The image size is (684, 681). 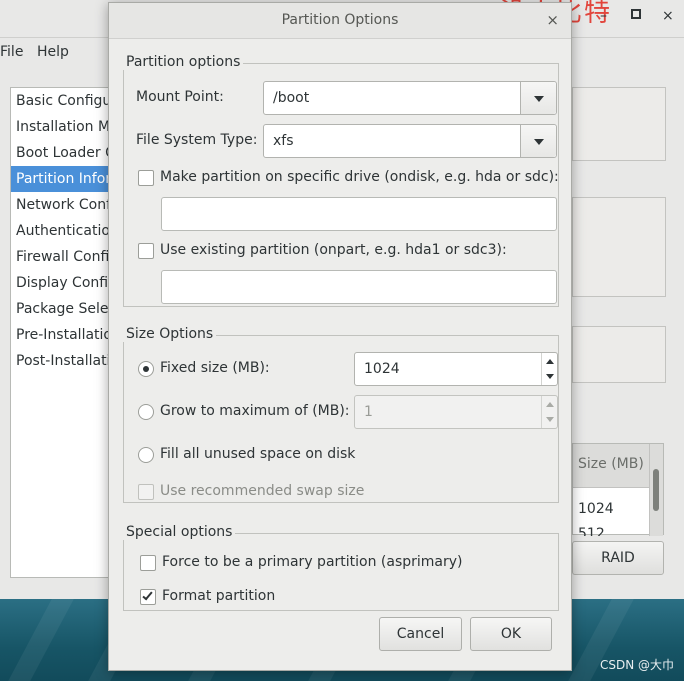 I want to click on radio-selected-dot, so click(x=146, y=369).